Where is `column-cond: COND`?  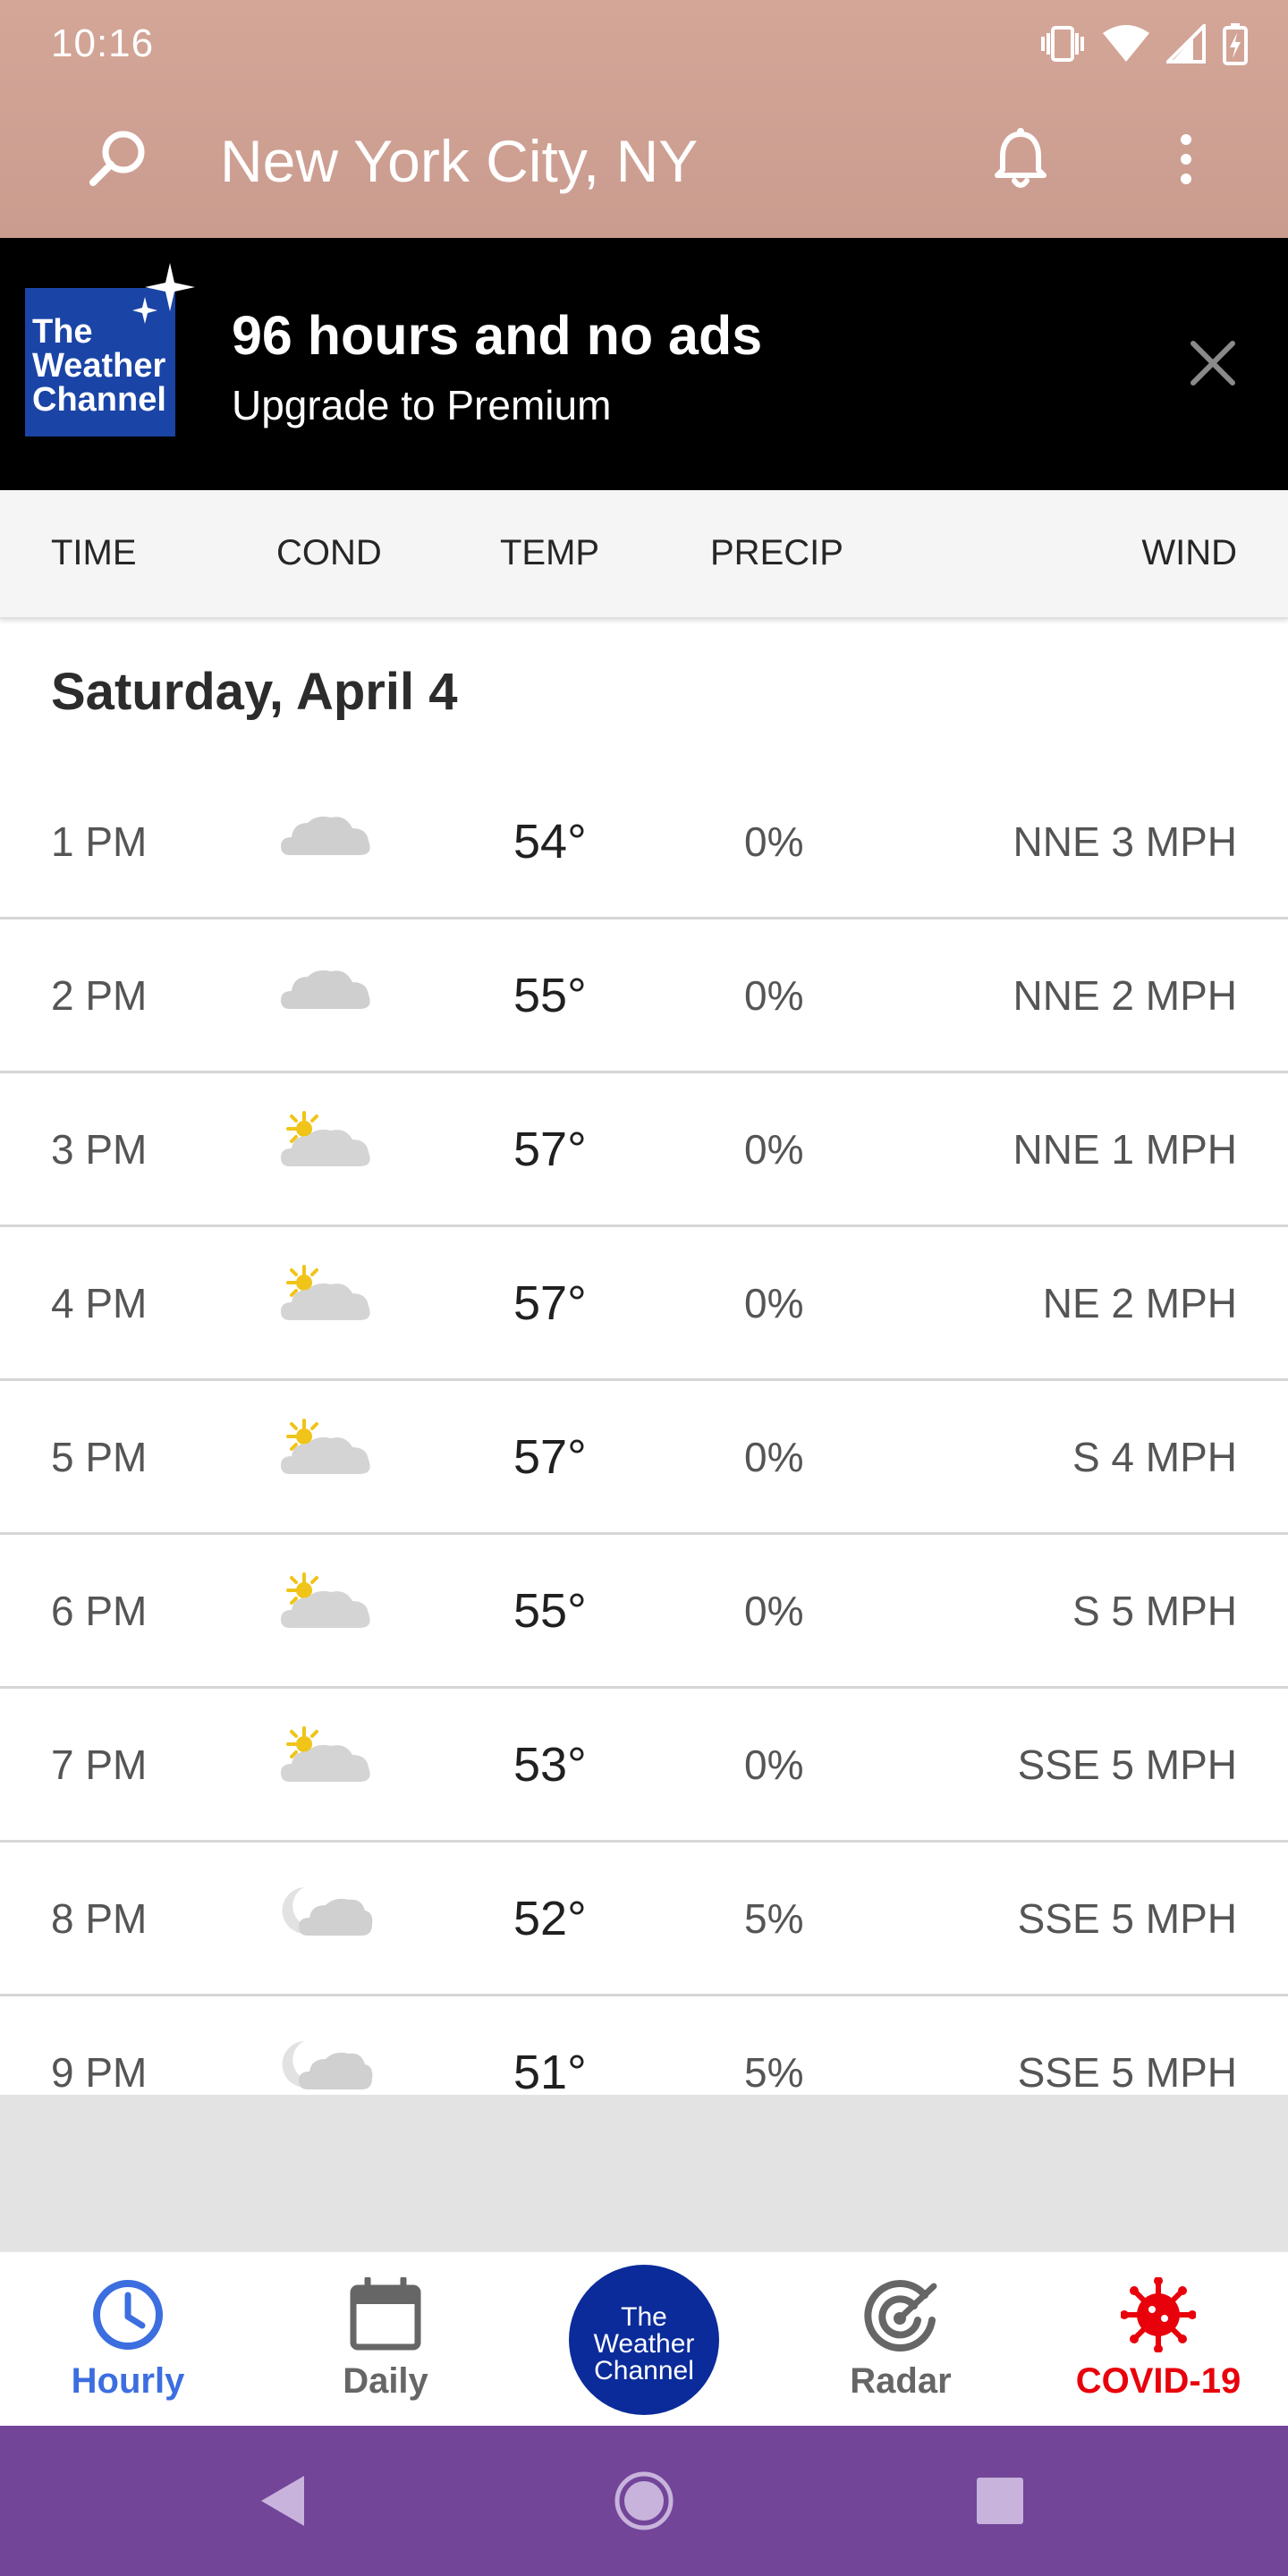 column-cond: COND is located at coordinates (329, 552).